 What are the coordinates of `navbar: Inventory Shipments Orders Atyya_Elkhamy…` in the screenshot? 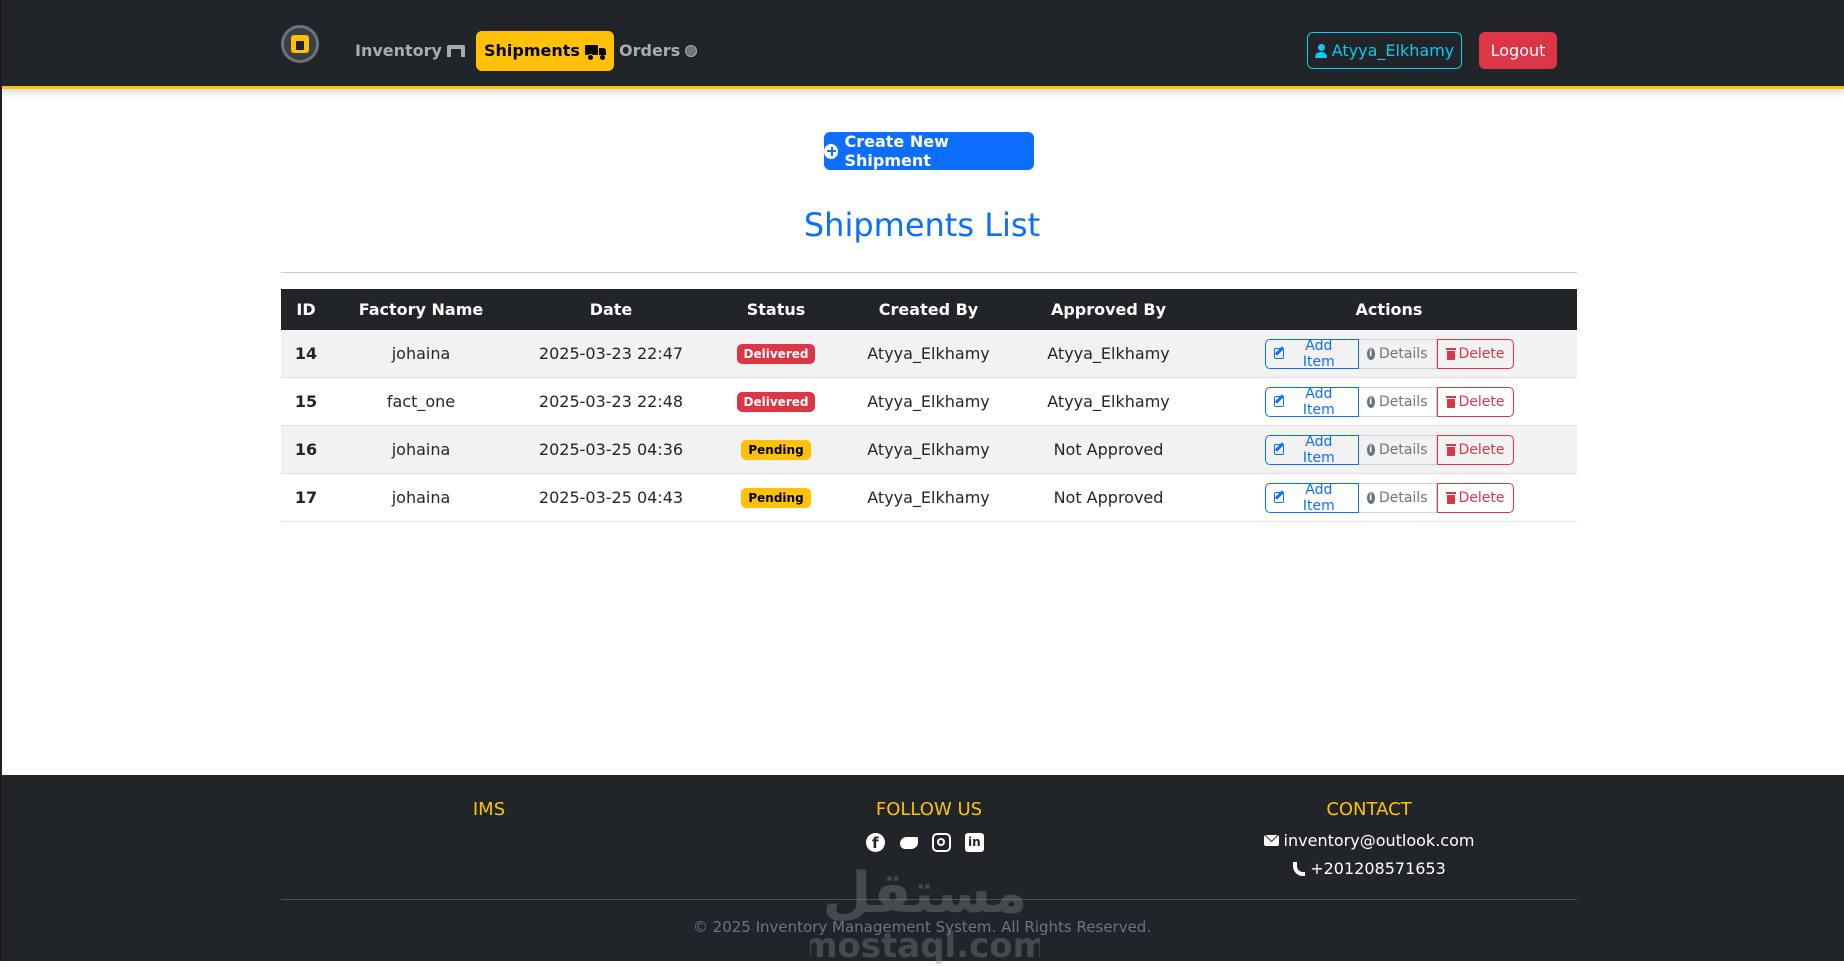 It's located at (922, 44).